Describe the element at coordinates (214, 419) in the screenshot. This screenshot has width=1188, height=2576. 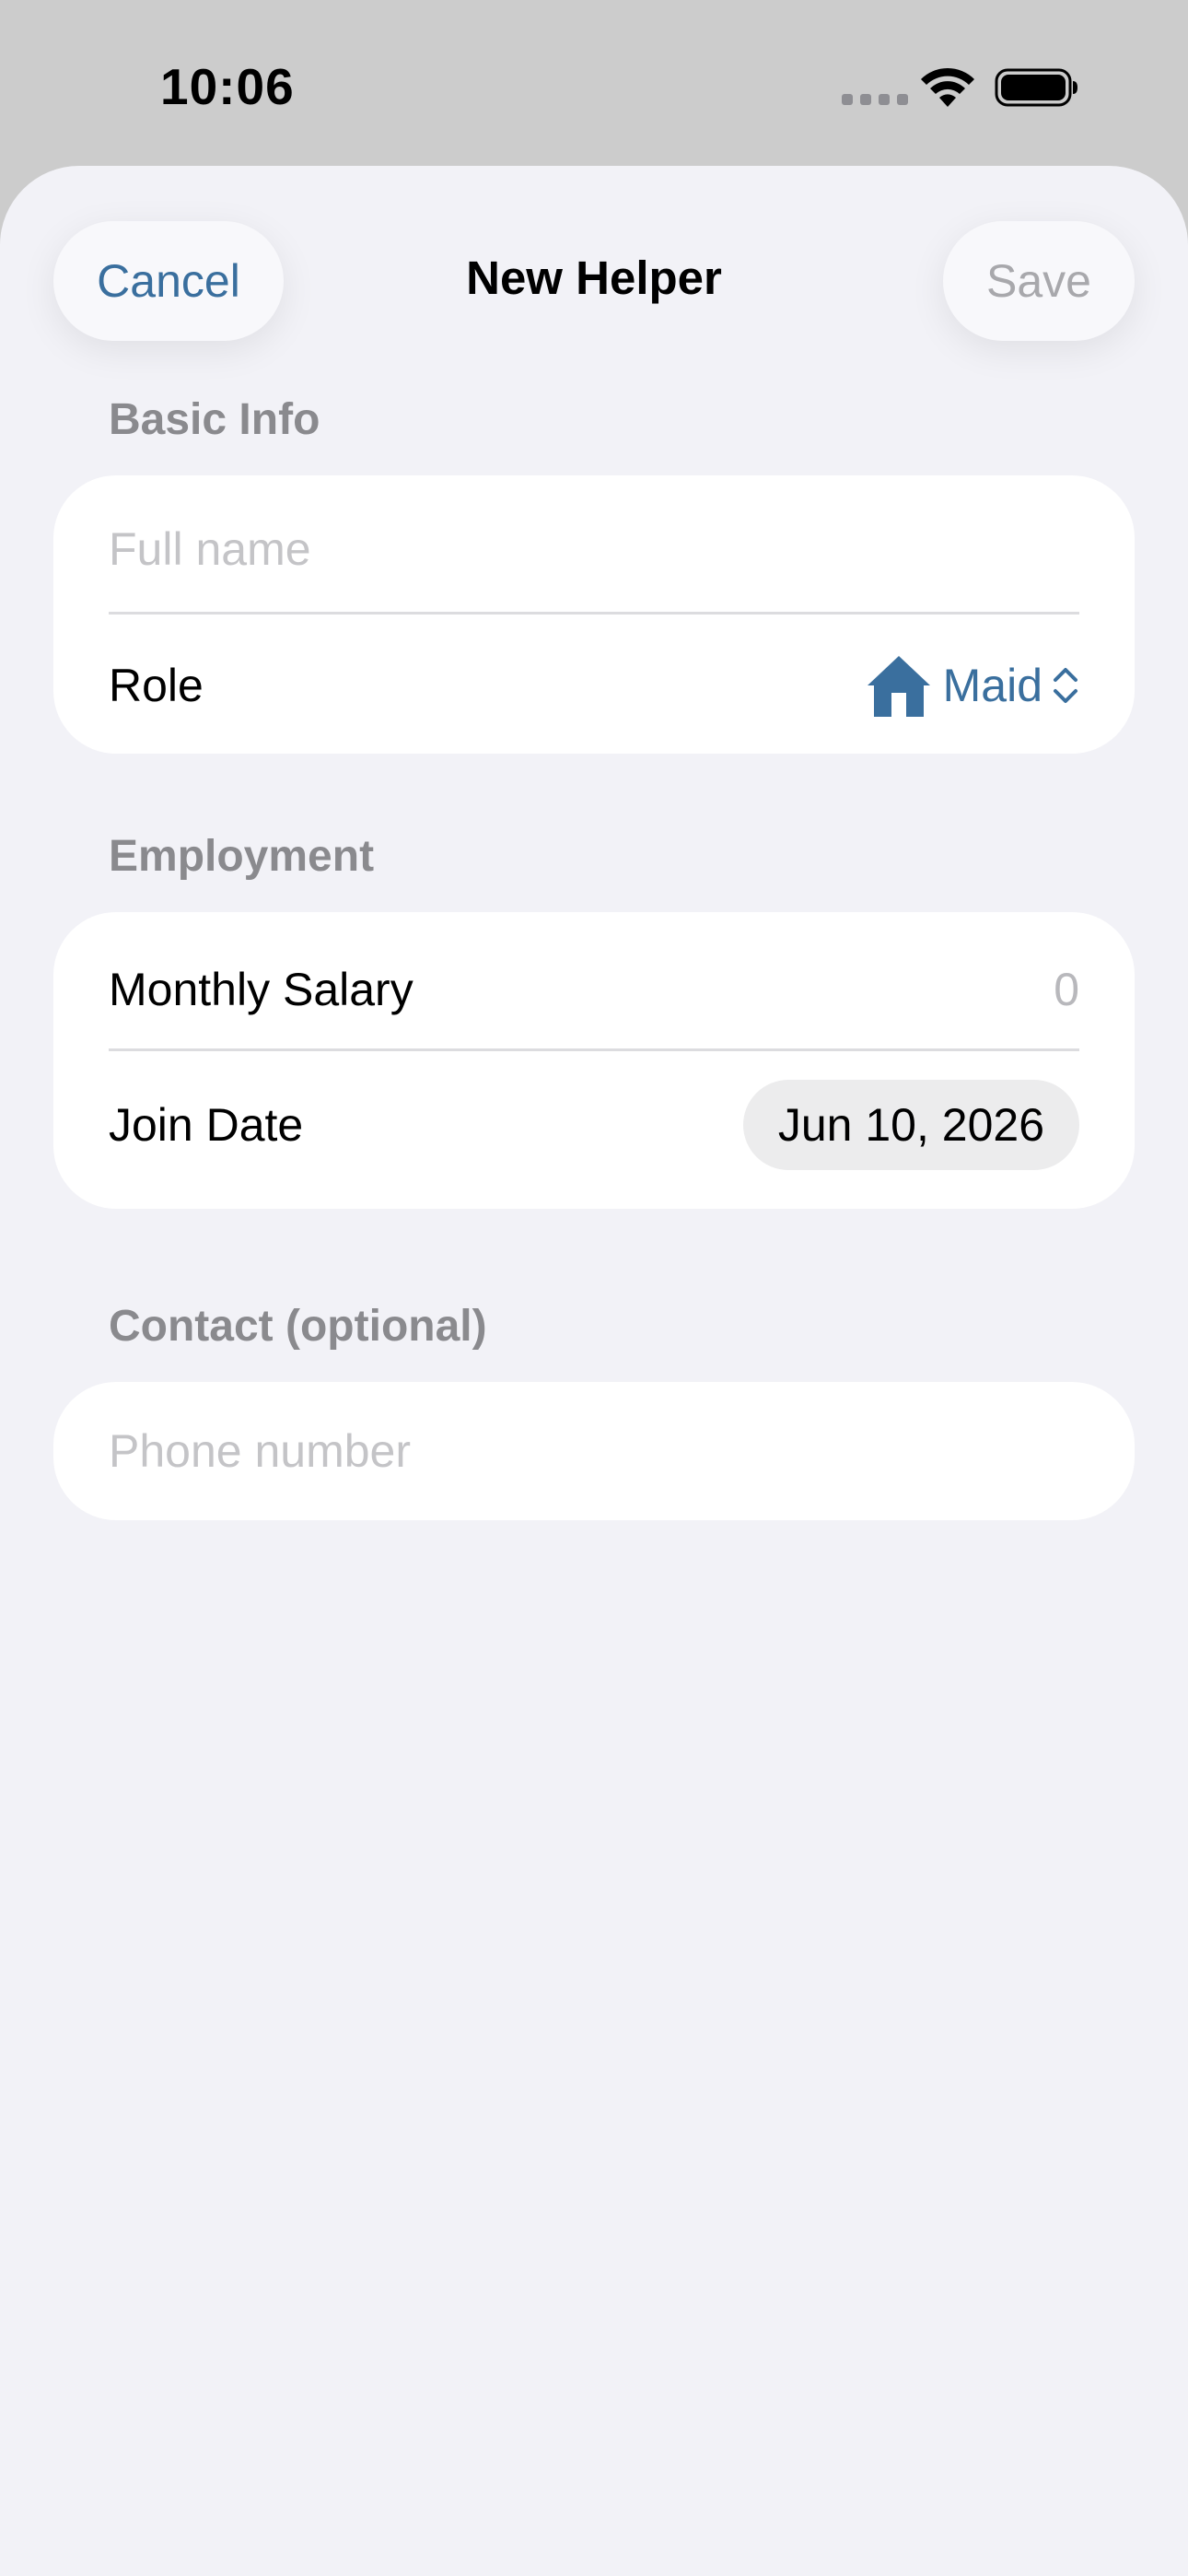
I see `section-header-basic-info: Basic Info` at that location.